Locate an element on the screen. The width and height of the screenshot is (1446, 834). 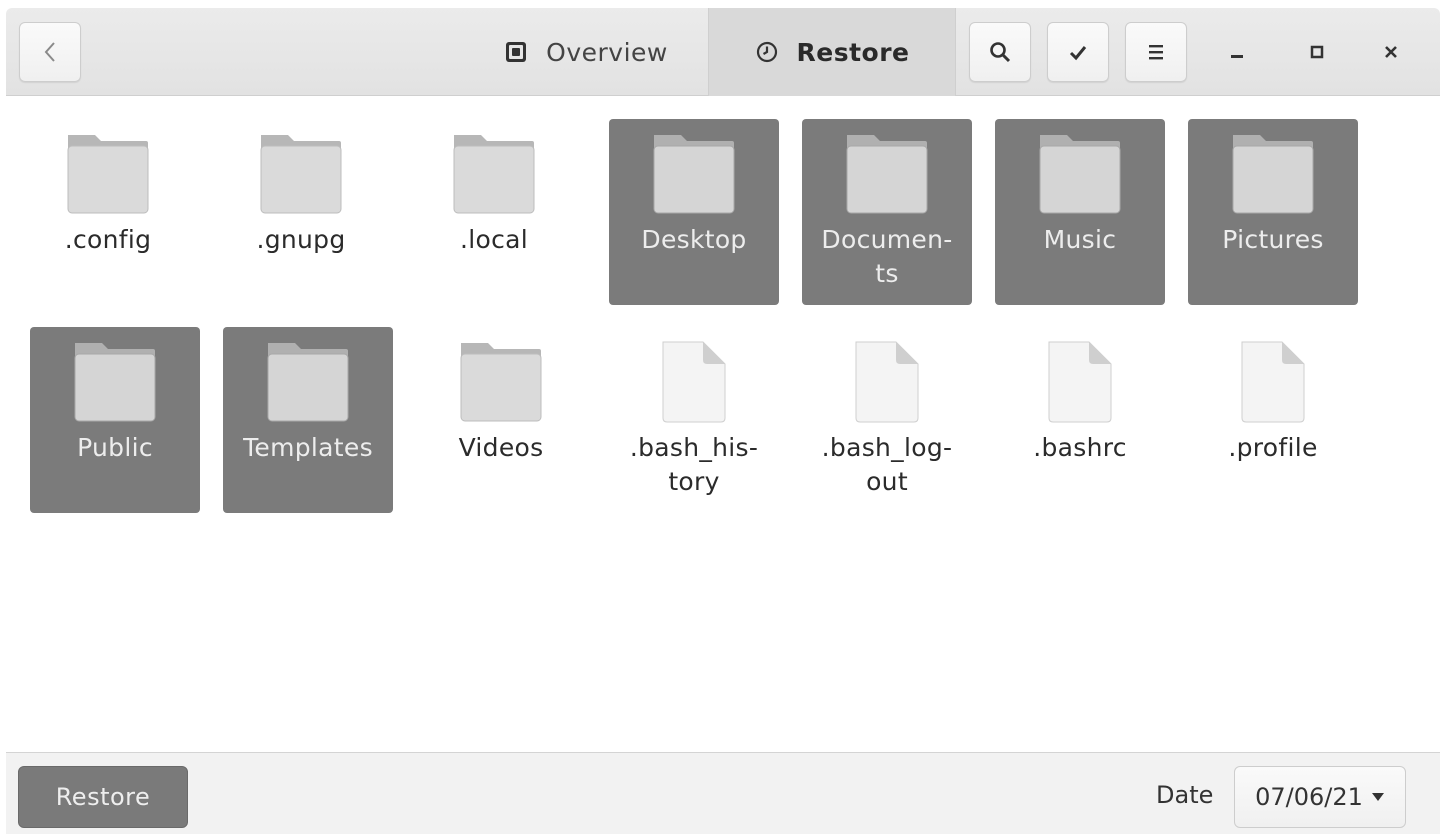
folder-item: .config is located at coordinates (108, 212).